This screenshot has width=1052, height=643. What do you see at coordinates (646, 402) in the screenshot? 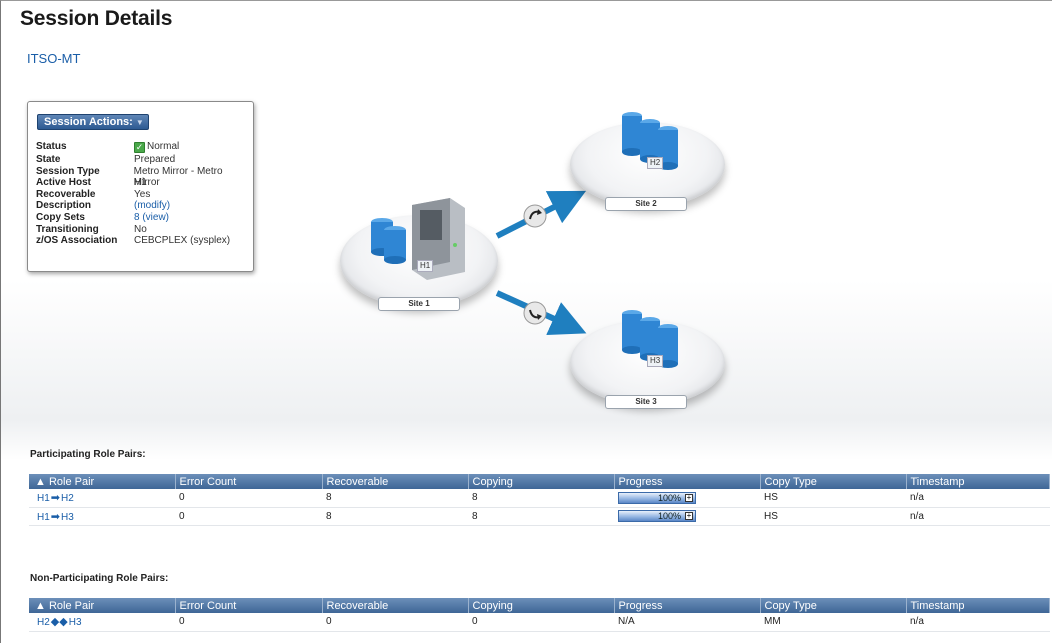
I see `site-3-label: Site 3` at bounding box center [646, 402].